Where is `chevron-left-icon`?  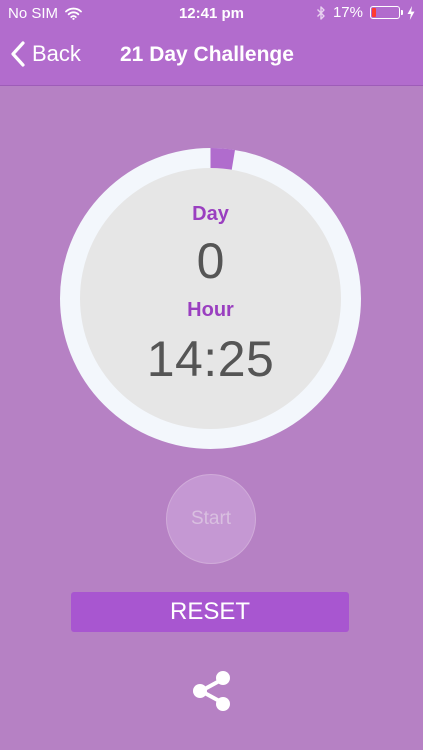 chevron-left-icon is located at coordinates (18, 54).